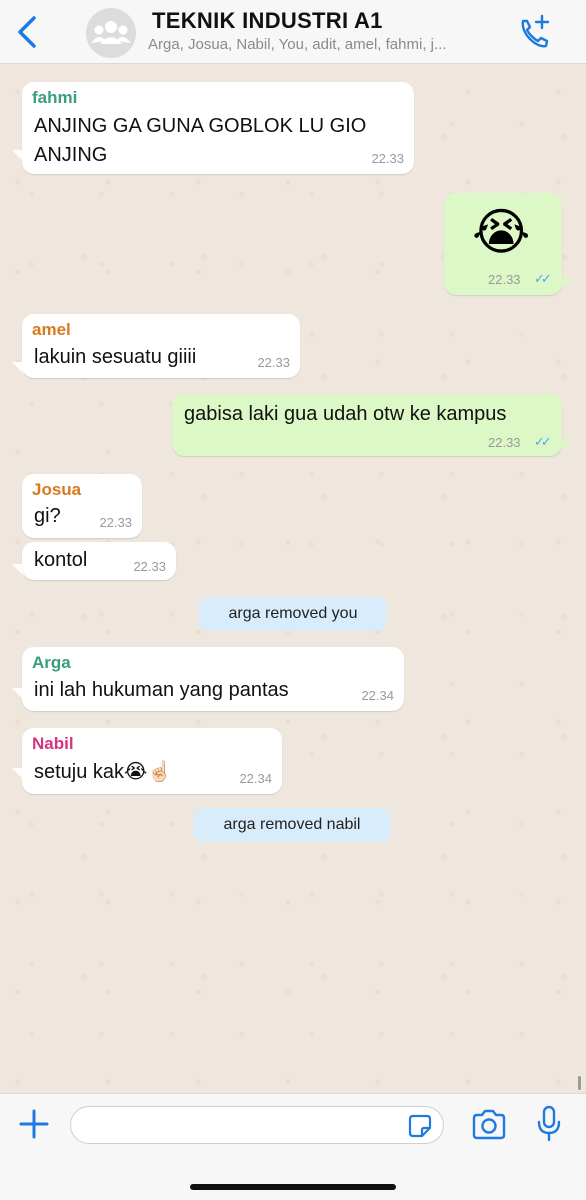 The width and height of the screenshot is (586, 1200). Describe the element at coordinates (61, 560) in the screenshot. I see `message-text: kontol` at that location.